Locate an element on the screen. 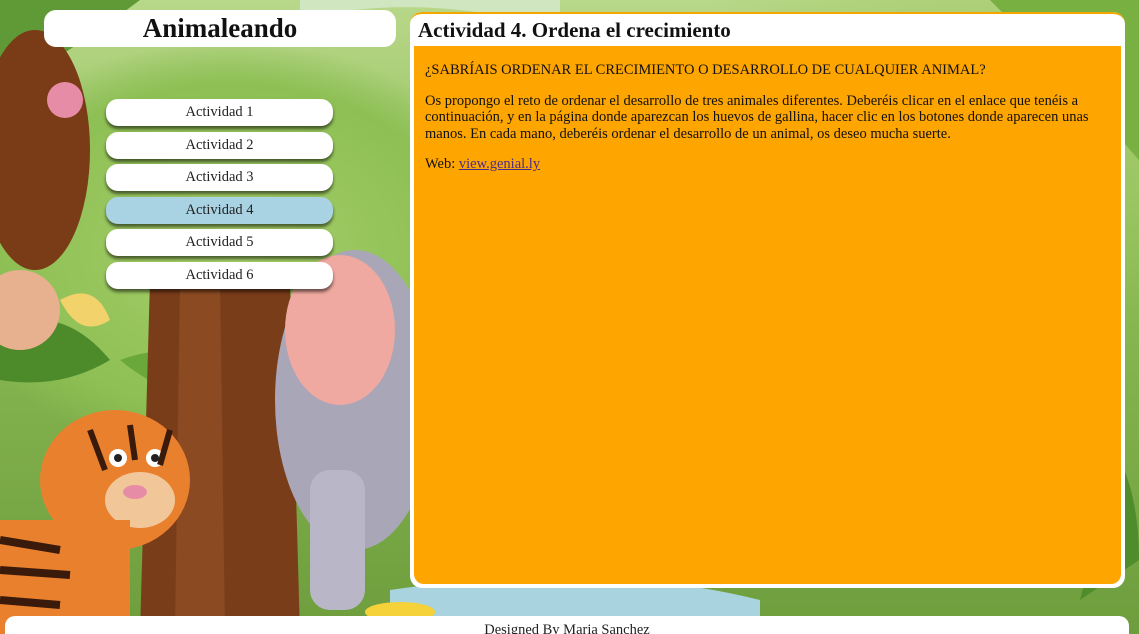  menu-item-label: Actividad 5 is located at coordinates (219, 242).